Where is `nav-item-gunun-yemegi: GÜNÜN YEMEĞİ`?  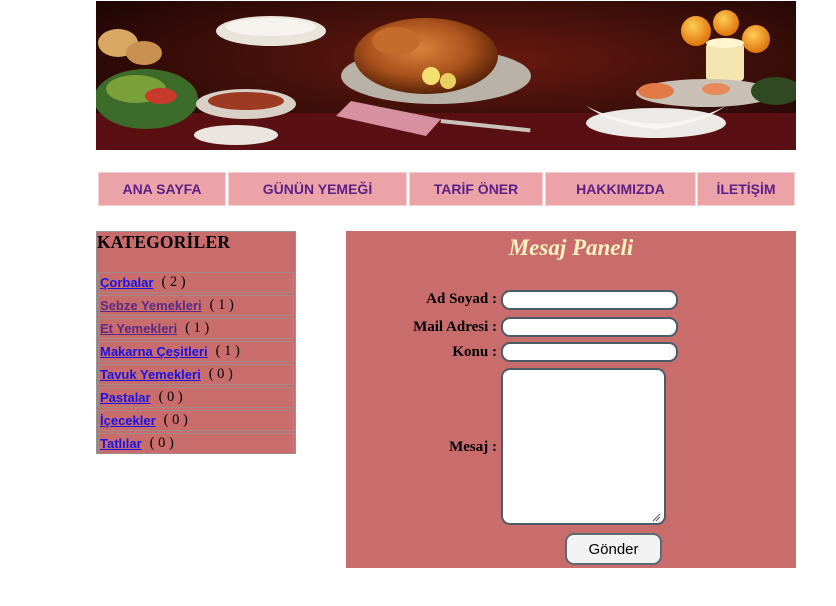 nav-item-gunun-yemegi: GÜNÜN YEMEĞİ is located at coordinates (317, 189).